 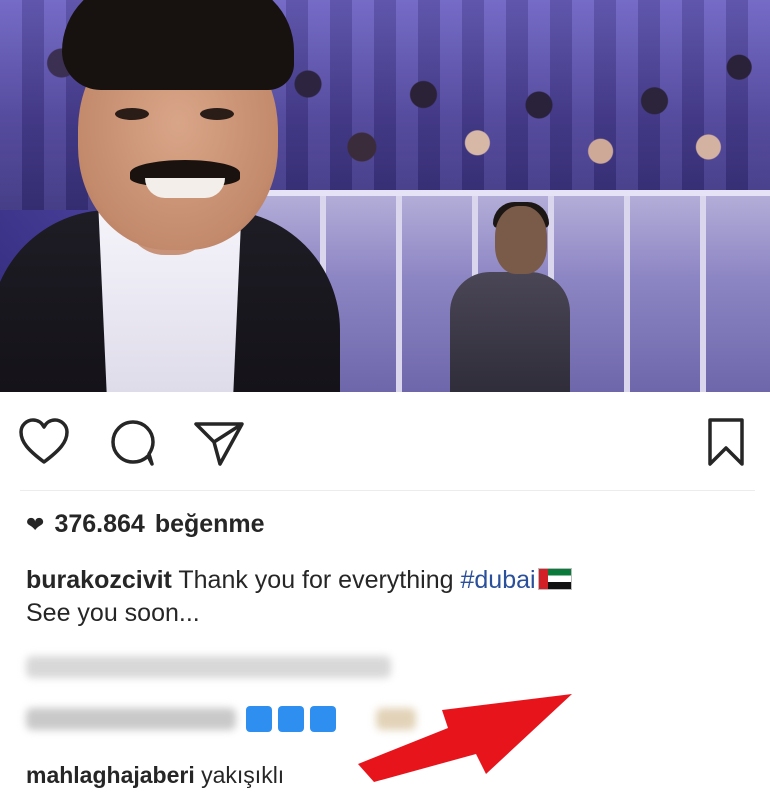 What do you see at coordinates (35, 524) in the screenshot?
I see `heart-filled-icon: ❤` at bounding box center [35, 524].